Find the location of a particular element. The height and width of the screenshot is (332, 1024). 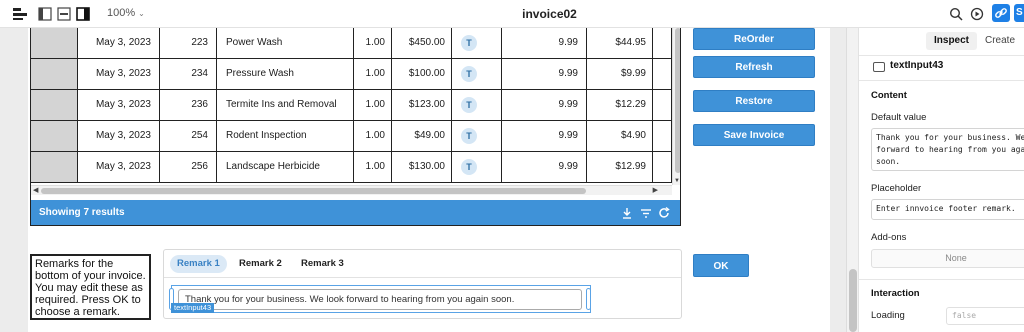

left-panel-toggle-icon is located at coordinates (45, 14).